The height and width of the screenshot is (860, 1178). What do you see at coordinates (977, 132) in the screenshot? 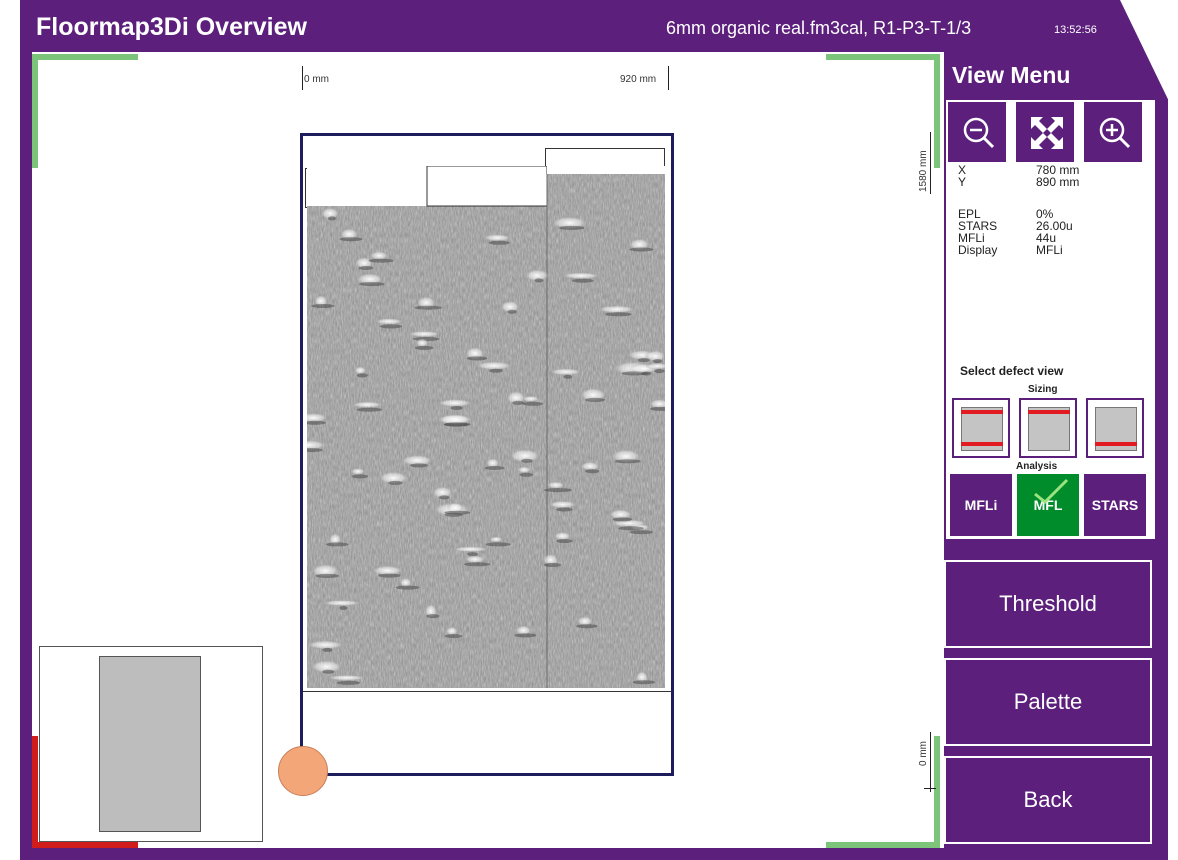
I see `zoom-out-button` at bounding box center [977, 132].